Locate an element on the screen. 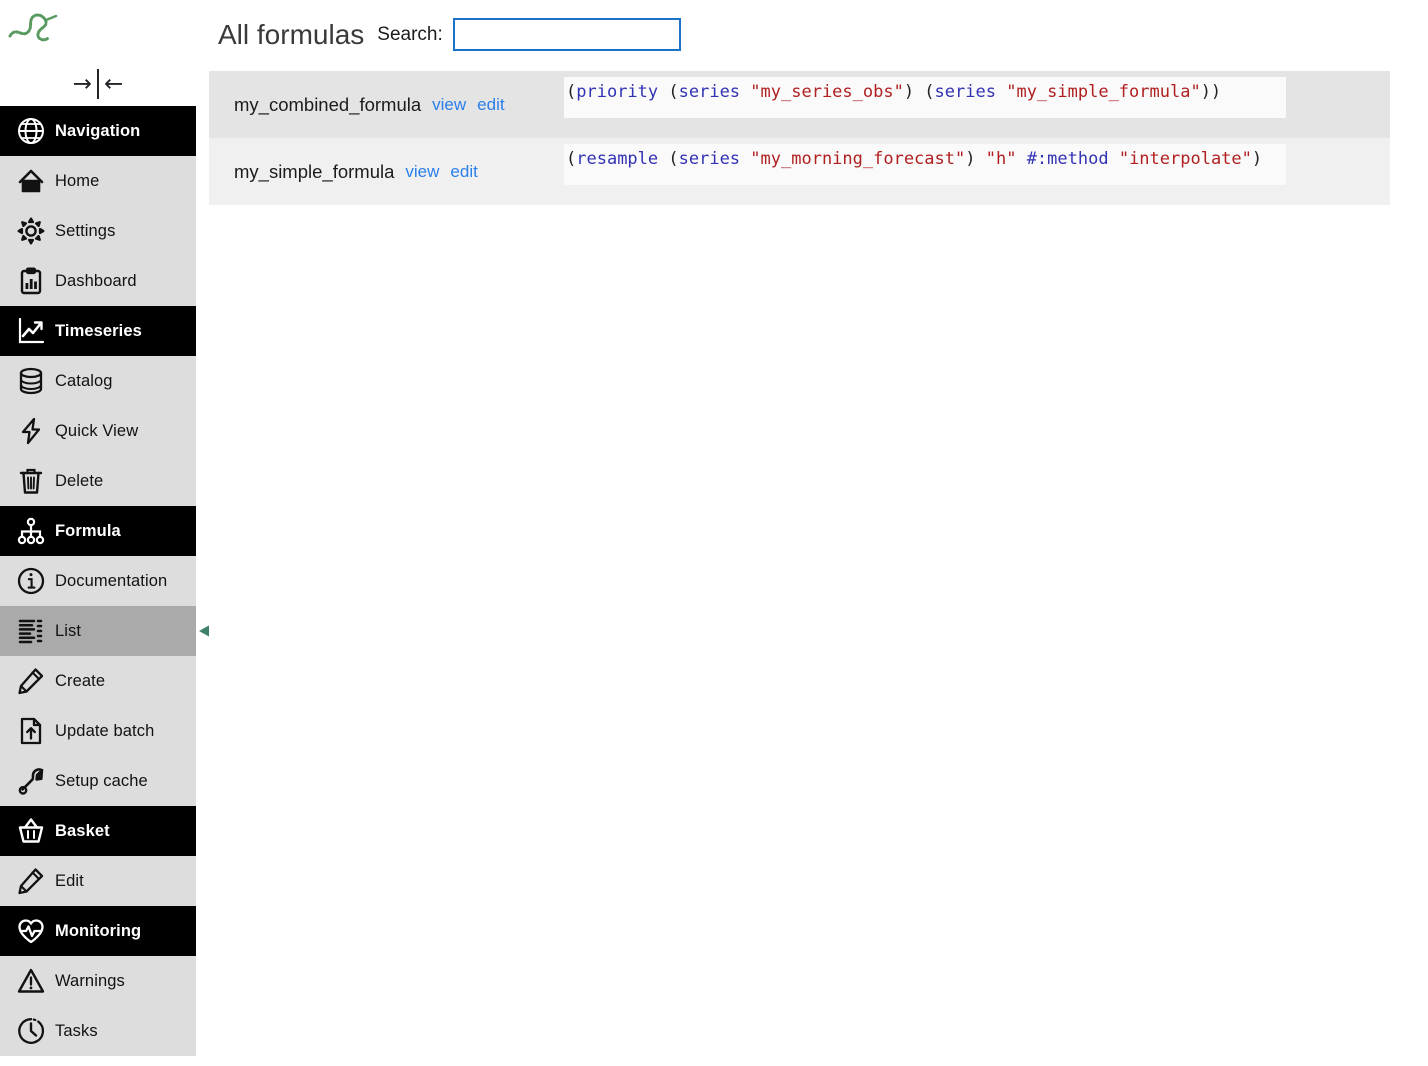 Image resolution: width=1428 pixels, height=1066 pixels. sidebar-item-list: List is located at coordinates (98, 631).